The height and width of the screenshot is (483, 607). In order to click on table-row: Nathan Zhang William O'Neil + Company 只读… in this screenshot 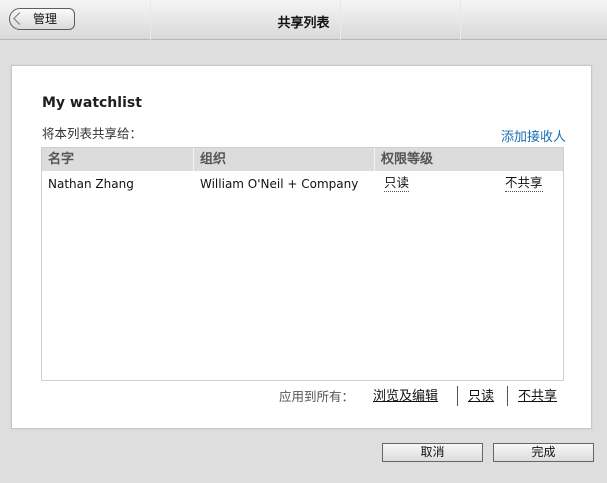, I will do `click(302, 184)`.